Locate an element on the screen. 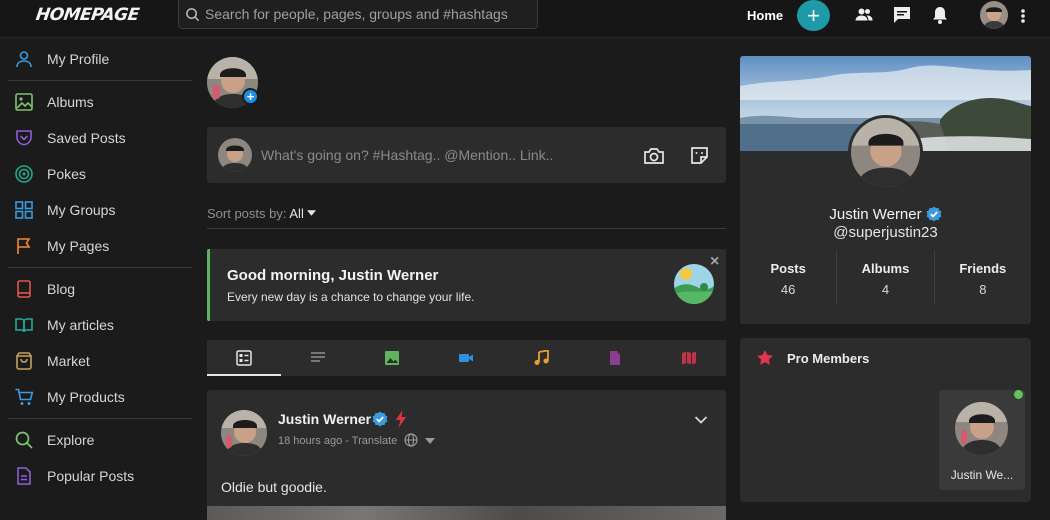 The image size is (1050, 520). map-icon is located at coordinates (688, 358).